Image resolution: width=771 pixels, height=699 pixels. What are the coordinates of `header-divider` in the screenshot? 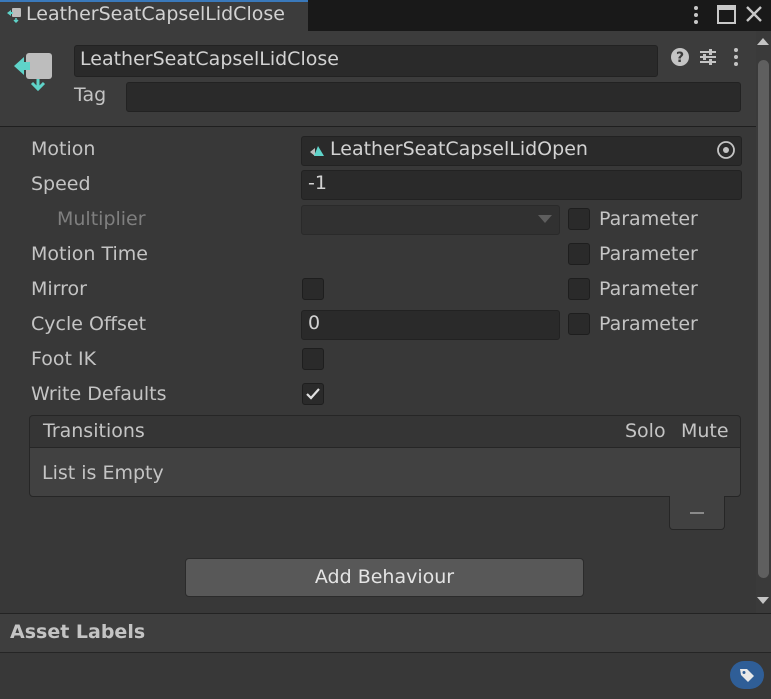 It's located at (378, 126).